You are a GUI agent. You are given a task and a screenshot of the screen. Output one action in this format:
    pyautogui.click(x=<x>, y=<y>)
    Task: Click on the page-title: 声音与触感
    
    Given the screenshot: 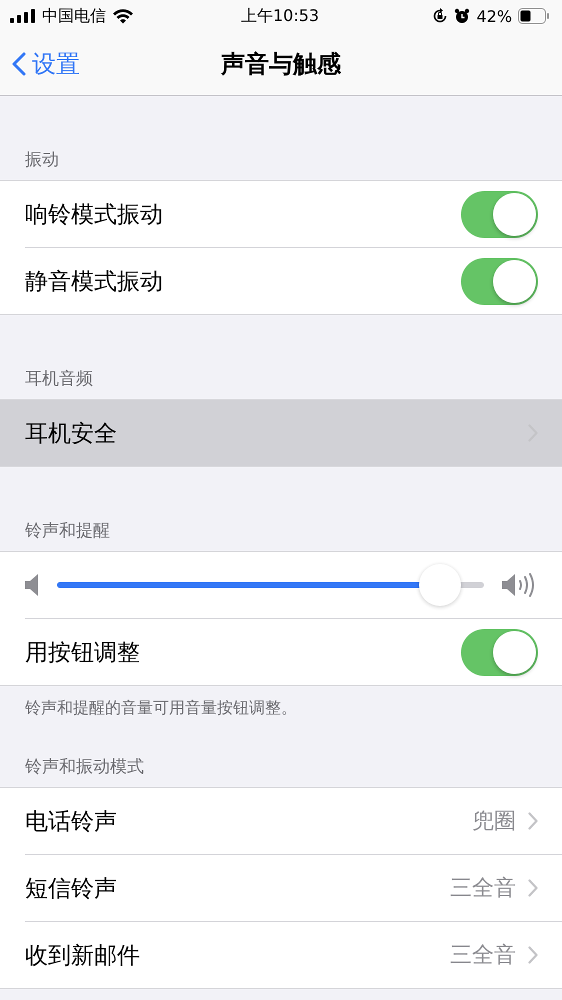 What is the action you would take?
    pyautogui.click(x=281, y=64)
    